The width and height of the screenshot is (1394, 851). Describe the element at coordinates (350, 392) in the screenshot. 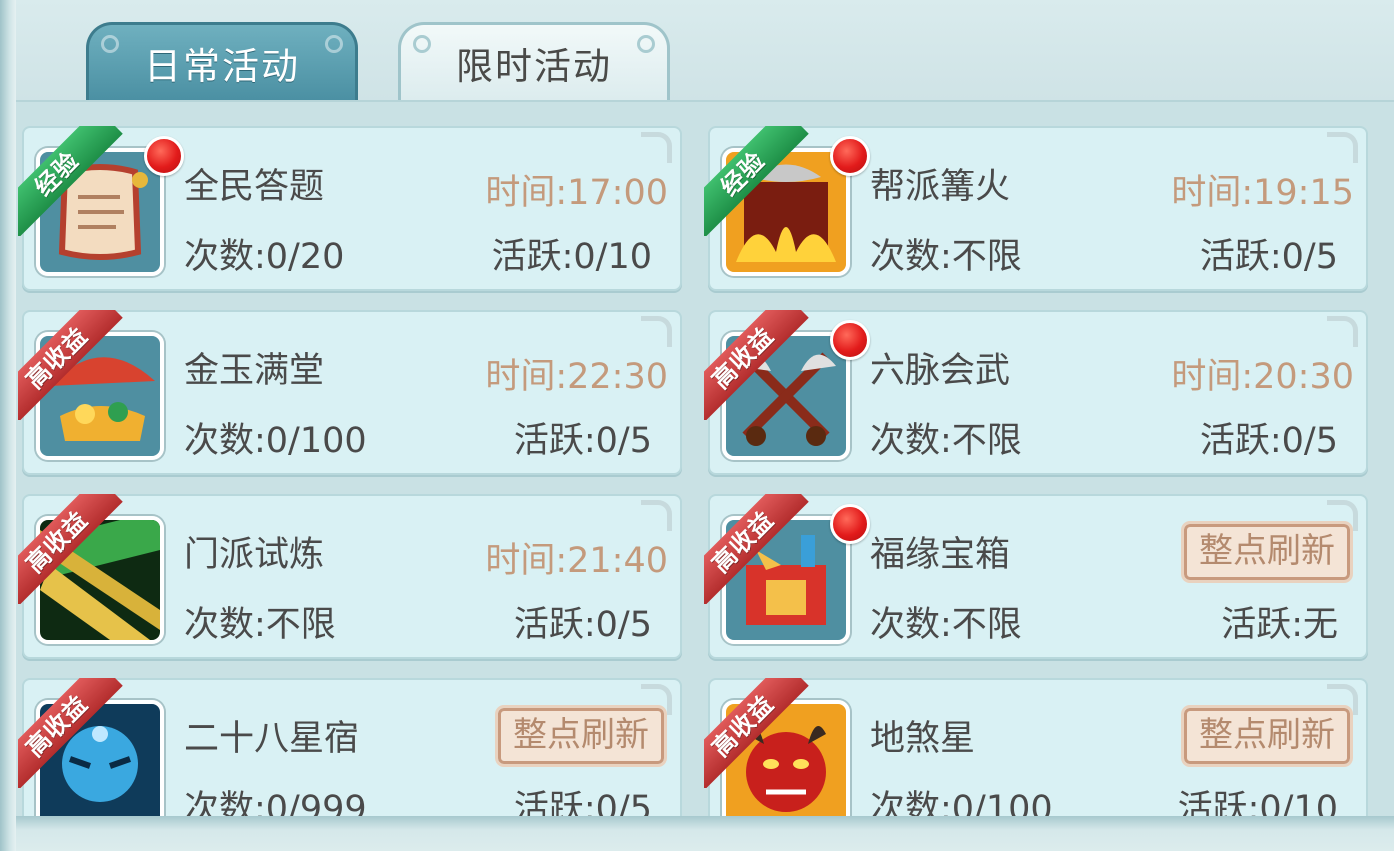

I see `activity-card: 高收益 金玉满堂 时间:22:30 次数:0/100 活跃:0/5` at that location.